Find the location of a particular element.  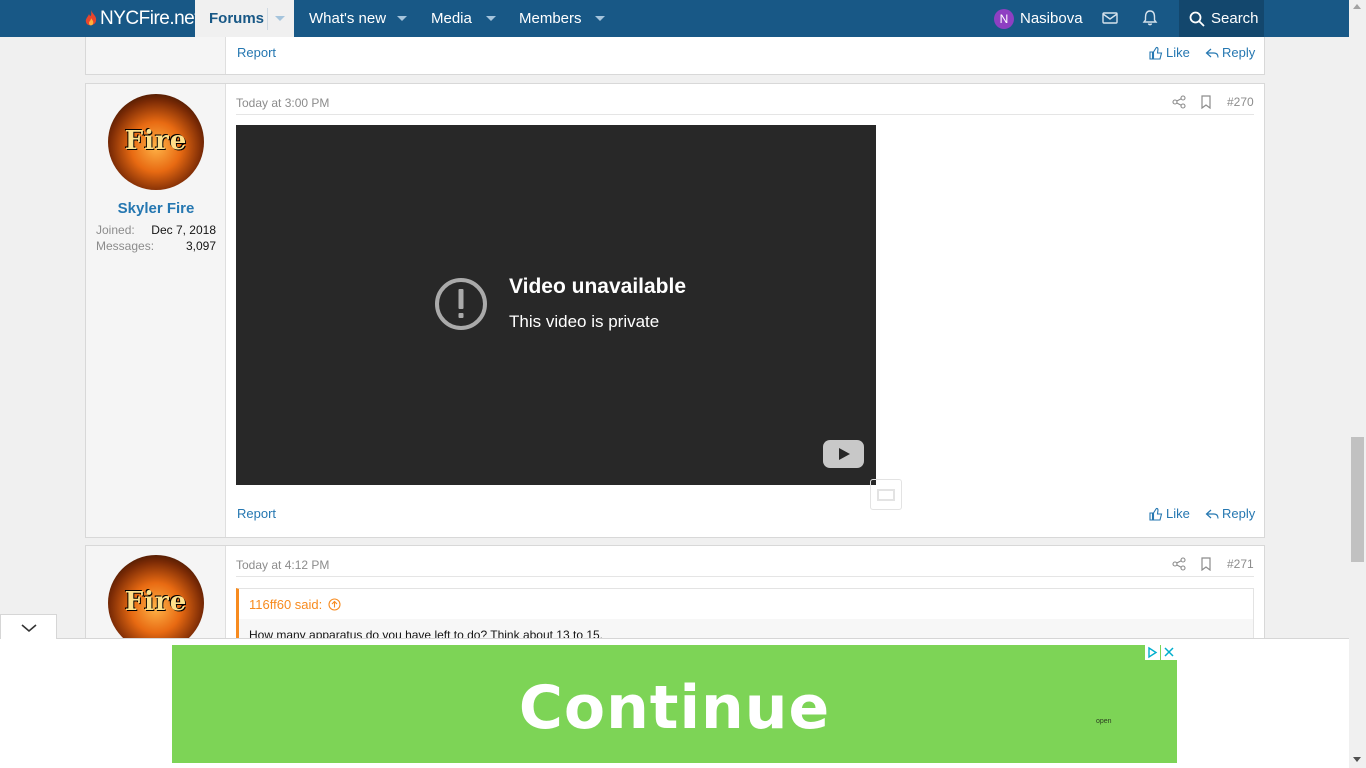

picture-in-picture-icon is located at coordinates (886, 494).